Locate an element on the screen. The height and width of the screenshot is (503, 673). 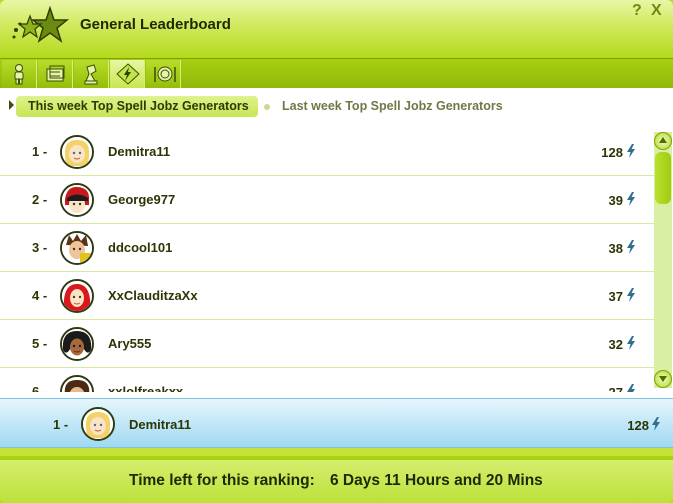
username: xxlolfreakxx is located at coordinates (145, 388).